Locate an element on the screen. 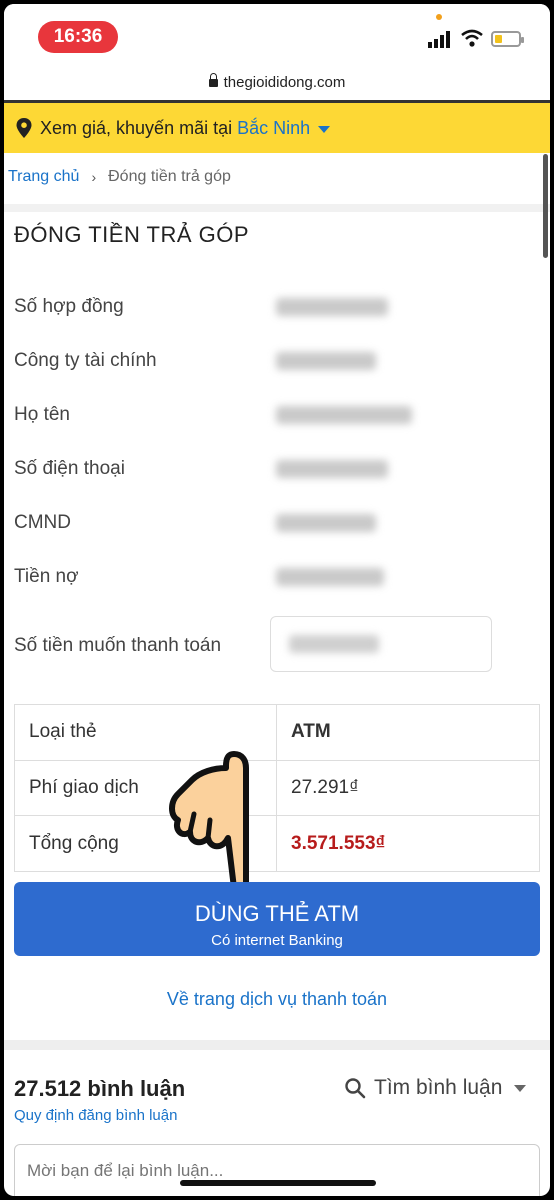 This screenshot has height=1200, width=554. name-value-redacted is located at coordinates (344, 415).